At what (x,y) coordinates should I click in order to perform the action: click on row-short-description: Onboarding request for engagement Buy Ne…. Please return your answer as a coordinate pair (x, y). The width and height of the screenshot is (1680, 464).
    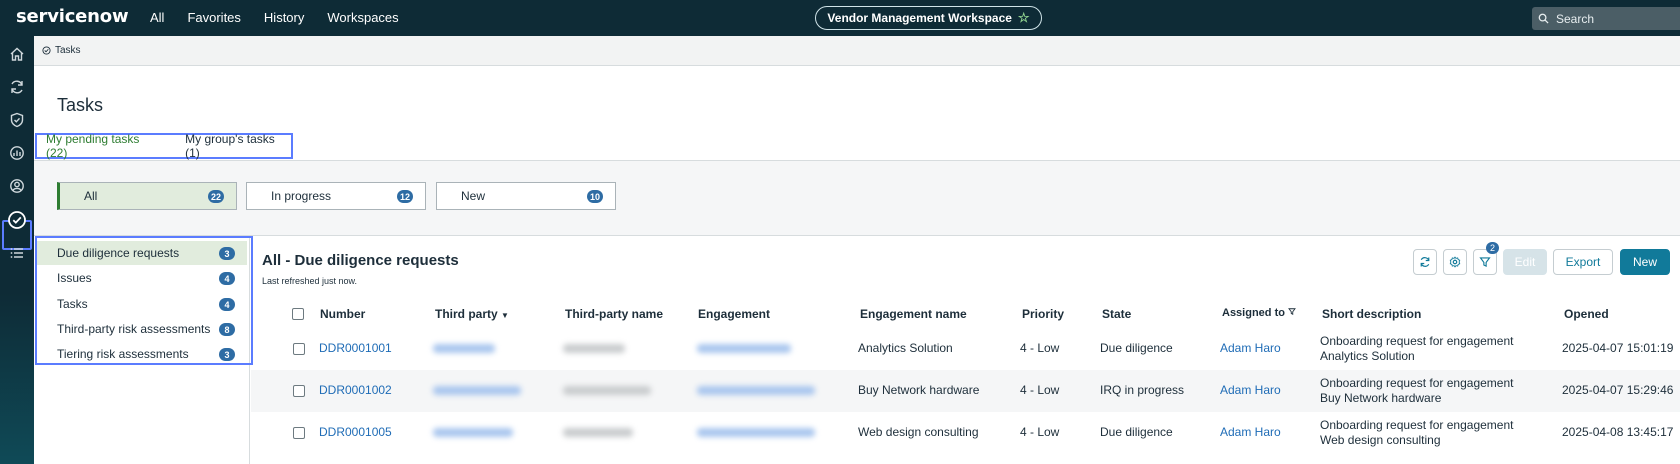
    Looking at the image, I should click on (1416, 391).